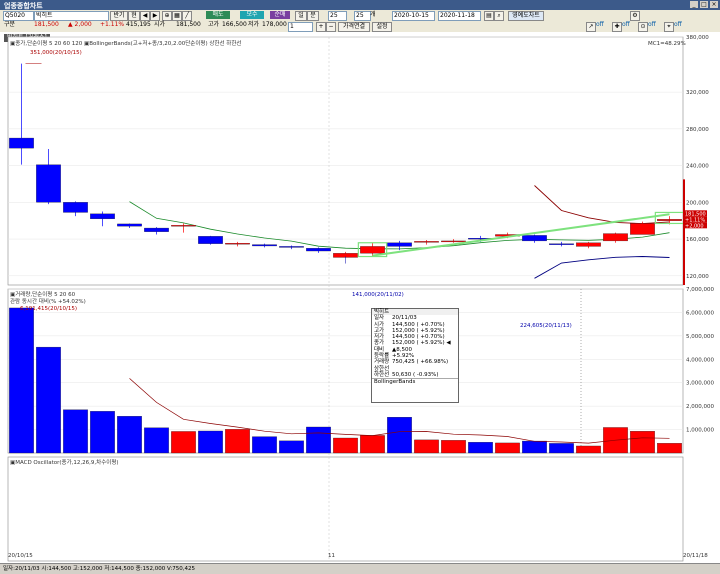 Image resolution: width=720 pixels, height=574 pixels. What do you see at coordinates (360, 5) in the screenshot?
I see `window-title-bar: 업종종합차트 _ □ ×` at bounding box center [360, 5].